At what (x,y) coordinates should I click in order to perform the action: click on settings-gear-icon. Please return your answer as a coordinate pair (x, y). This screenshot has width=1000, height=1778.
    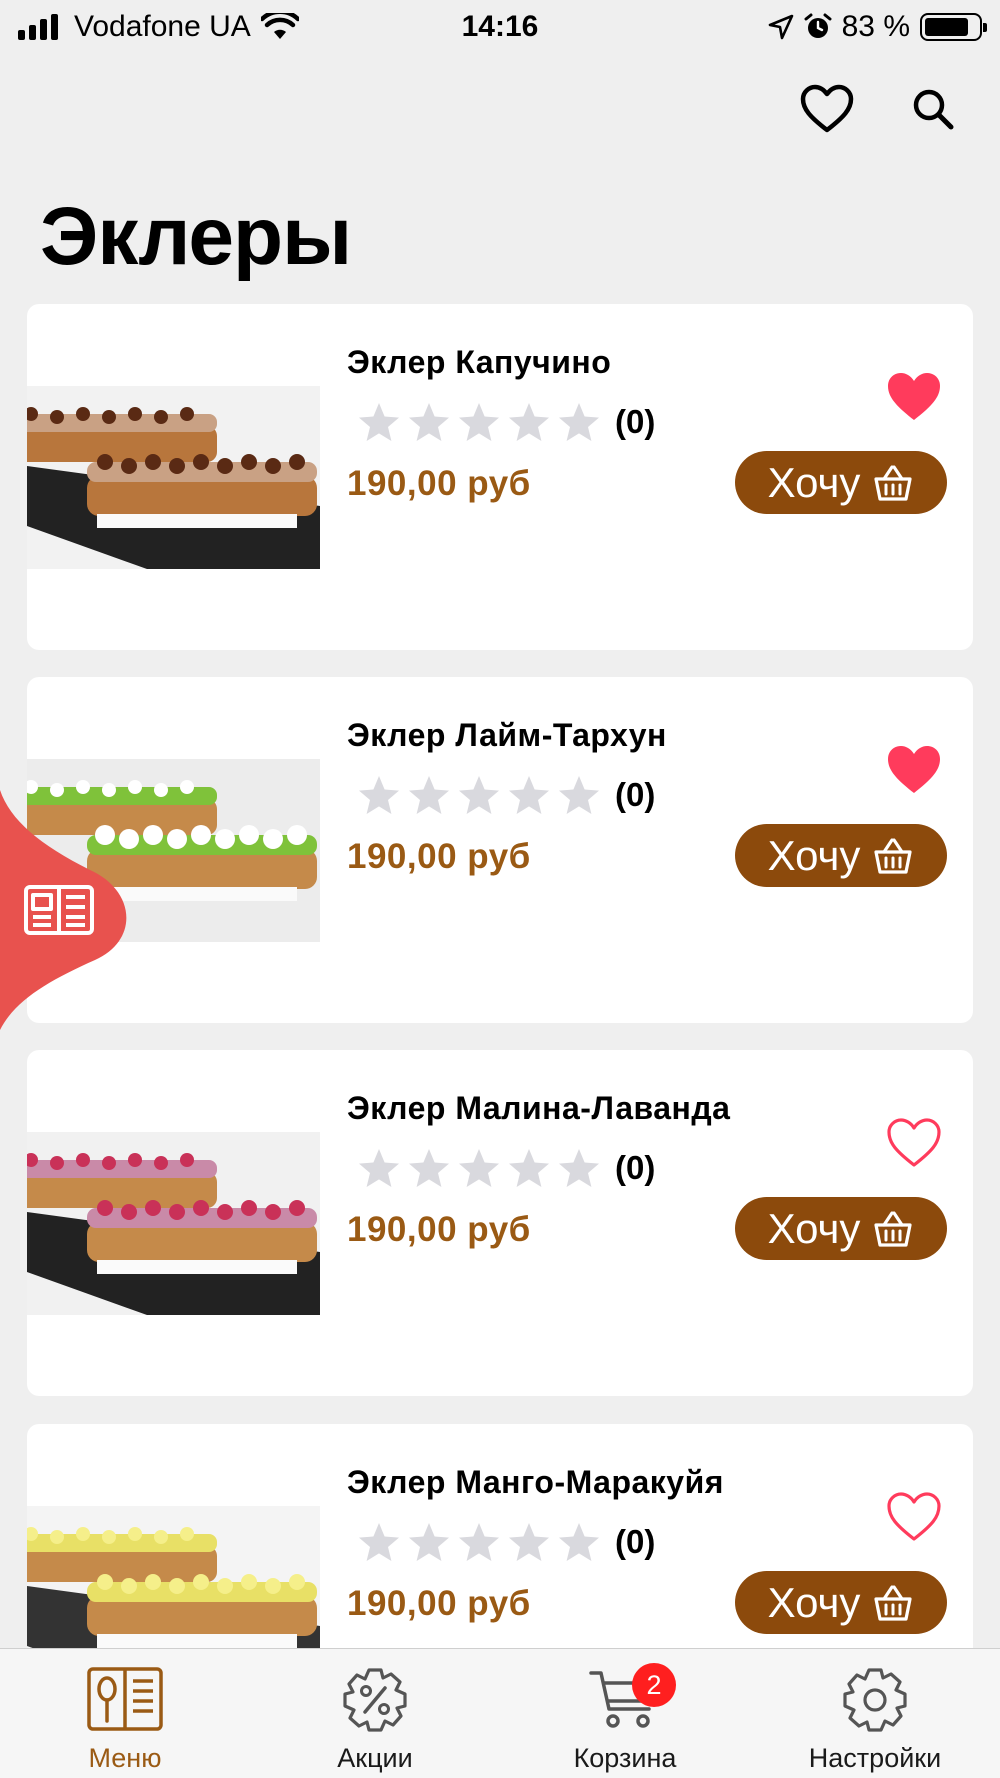
    Looking at the image, I should click on (875, 1700).